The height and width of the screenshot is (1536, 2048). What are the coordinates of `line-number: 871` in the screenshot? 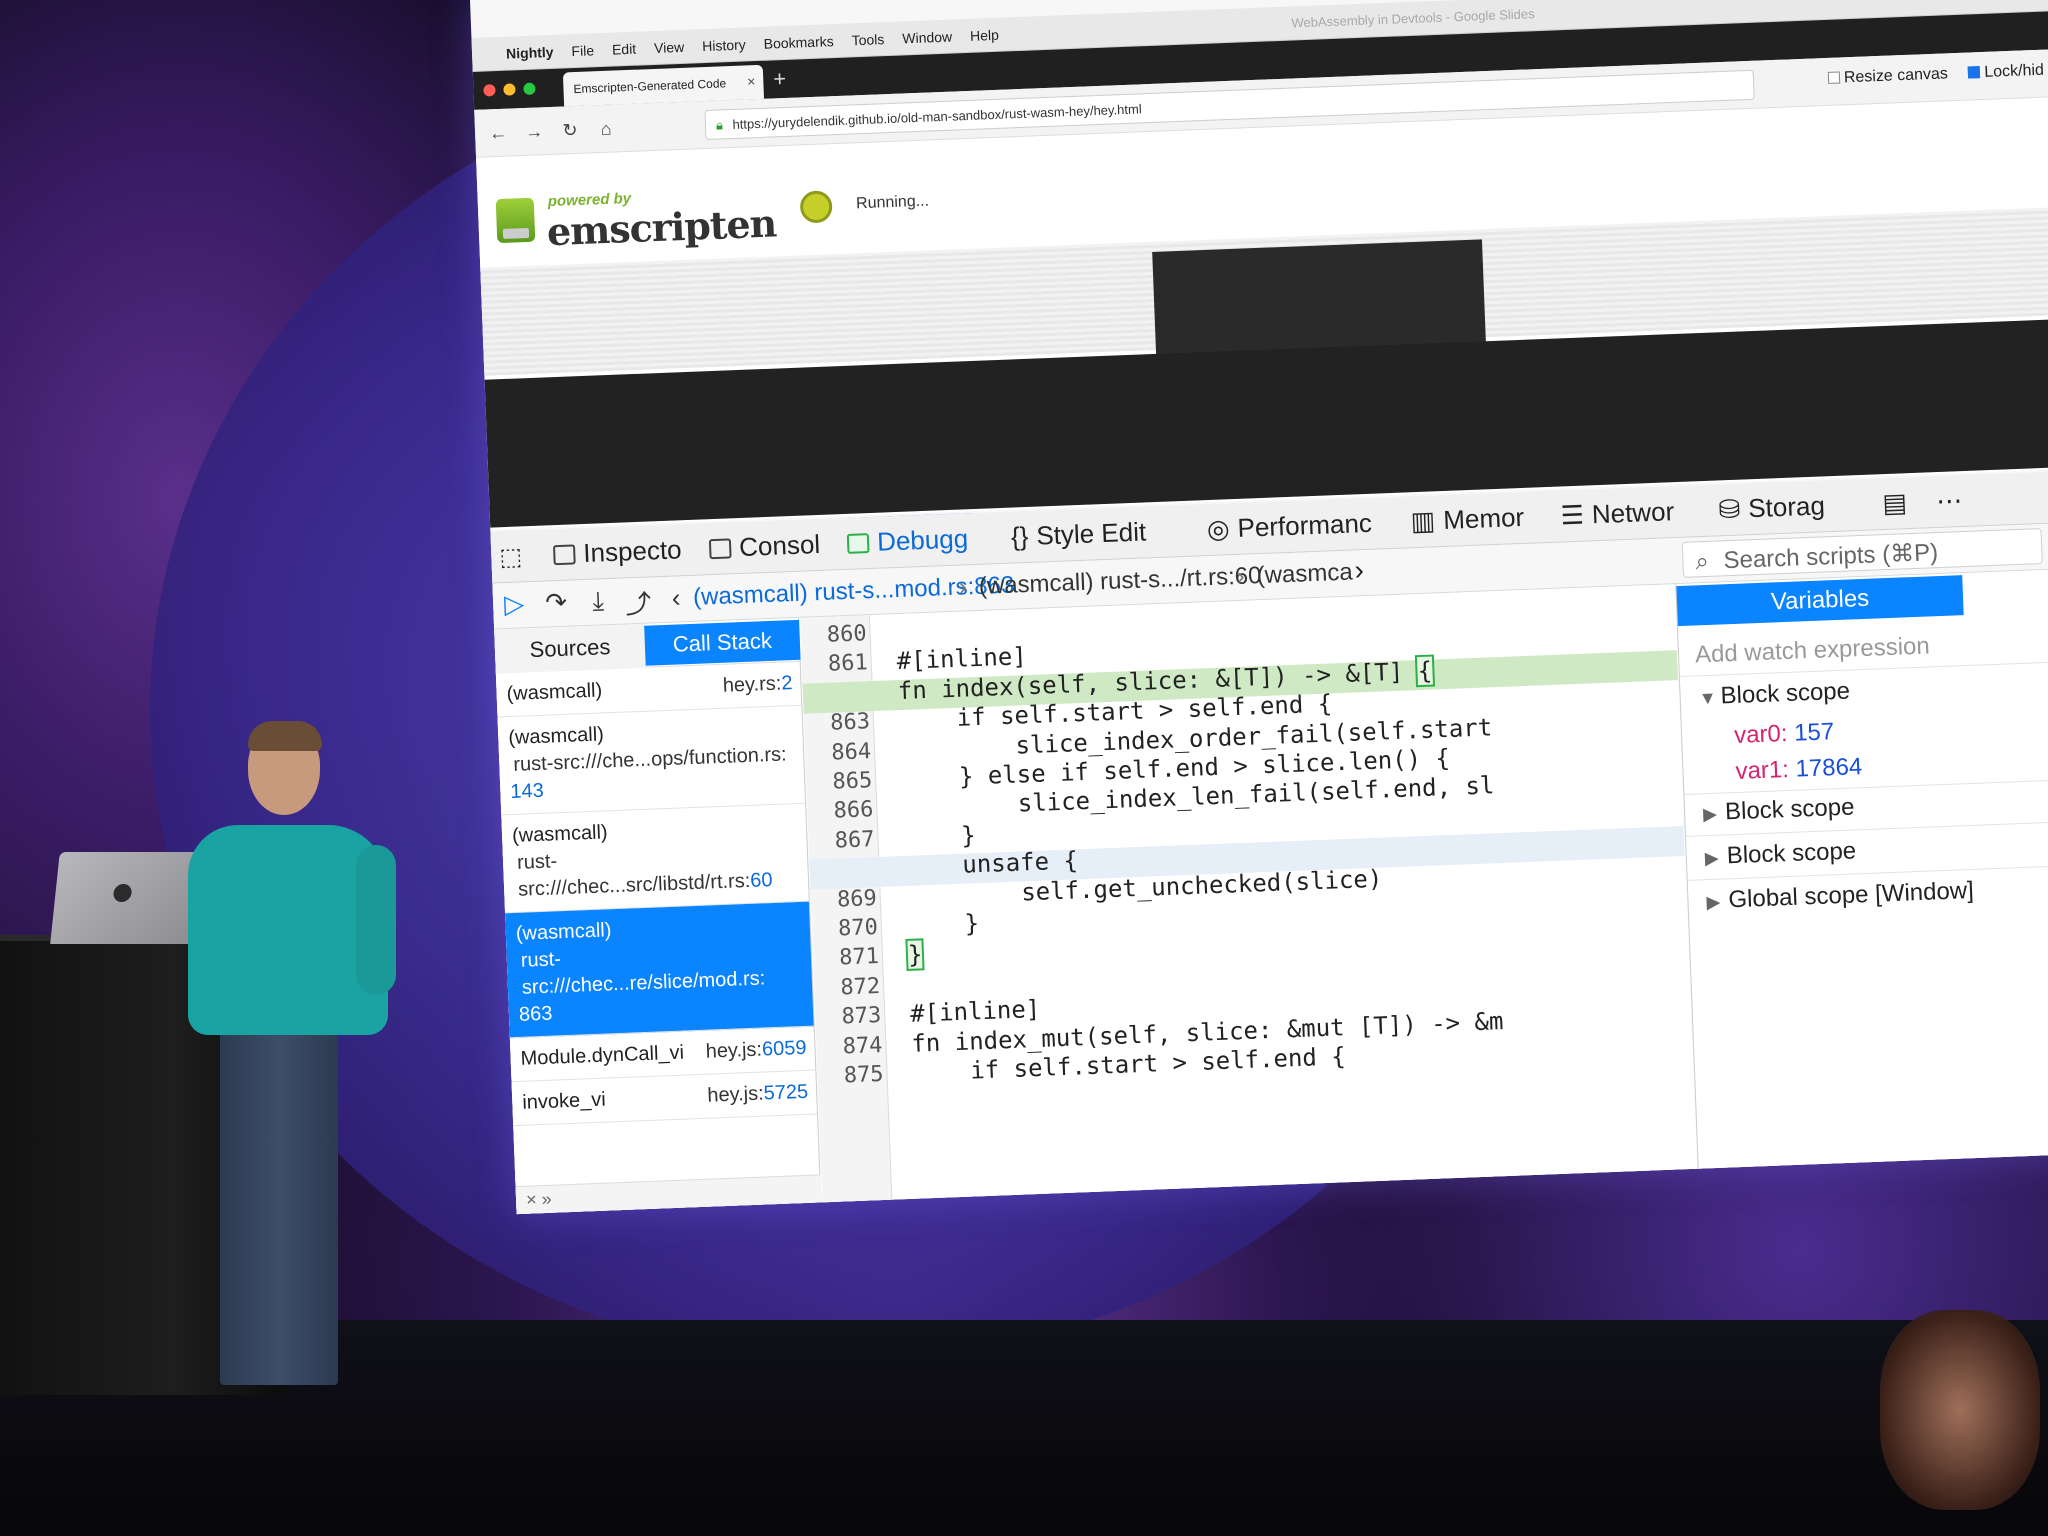 It's located at (846, 958).